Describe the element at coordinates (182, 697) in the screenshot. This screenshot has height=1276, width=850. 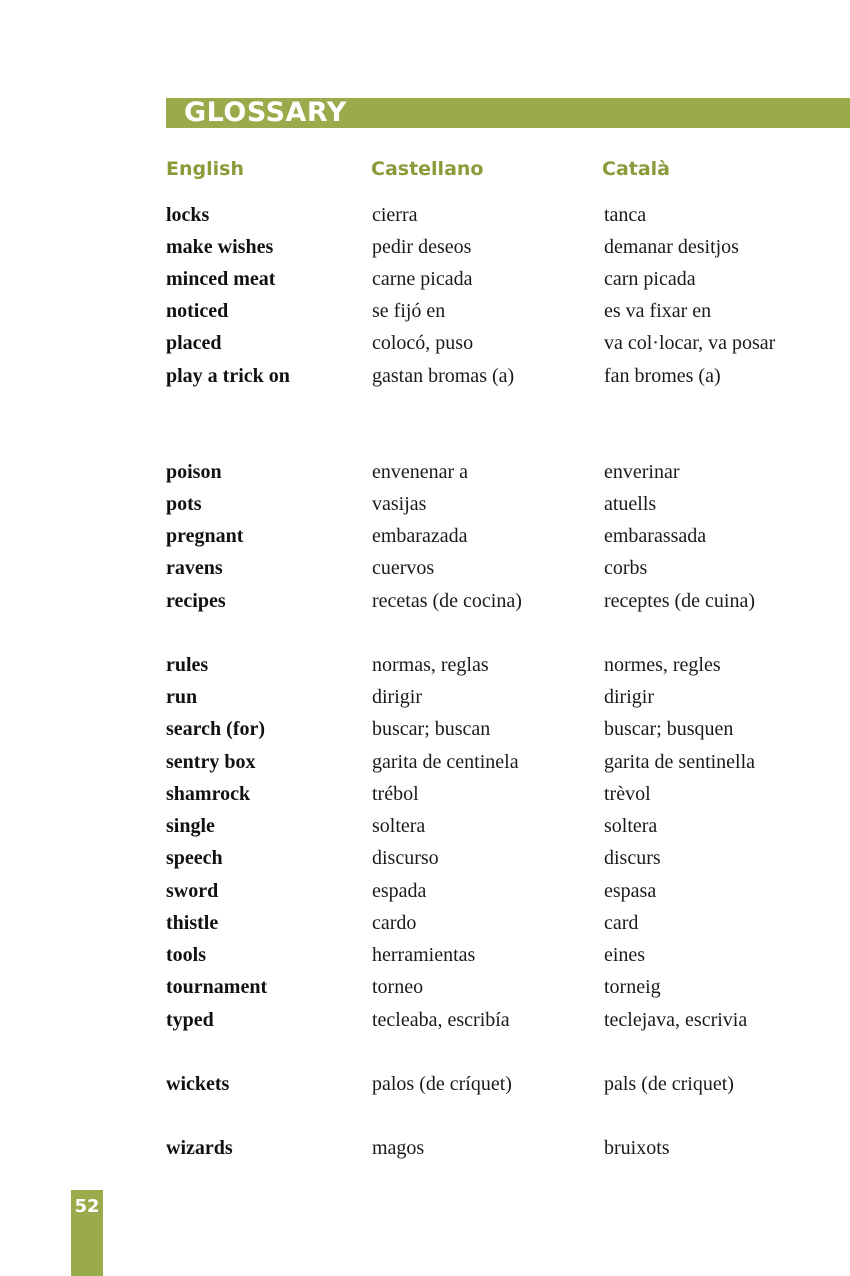
I see `english-term: run` at that location.